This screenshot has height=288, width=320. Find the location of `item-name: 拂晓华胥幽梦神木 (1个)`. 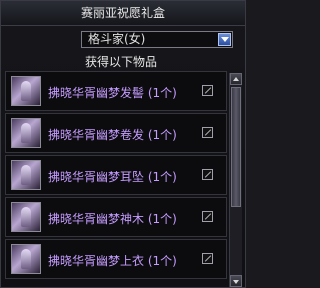

item-name: 拂晓华胥幽梦神木 (1个) is located at coordinates (112, 219).